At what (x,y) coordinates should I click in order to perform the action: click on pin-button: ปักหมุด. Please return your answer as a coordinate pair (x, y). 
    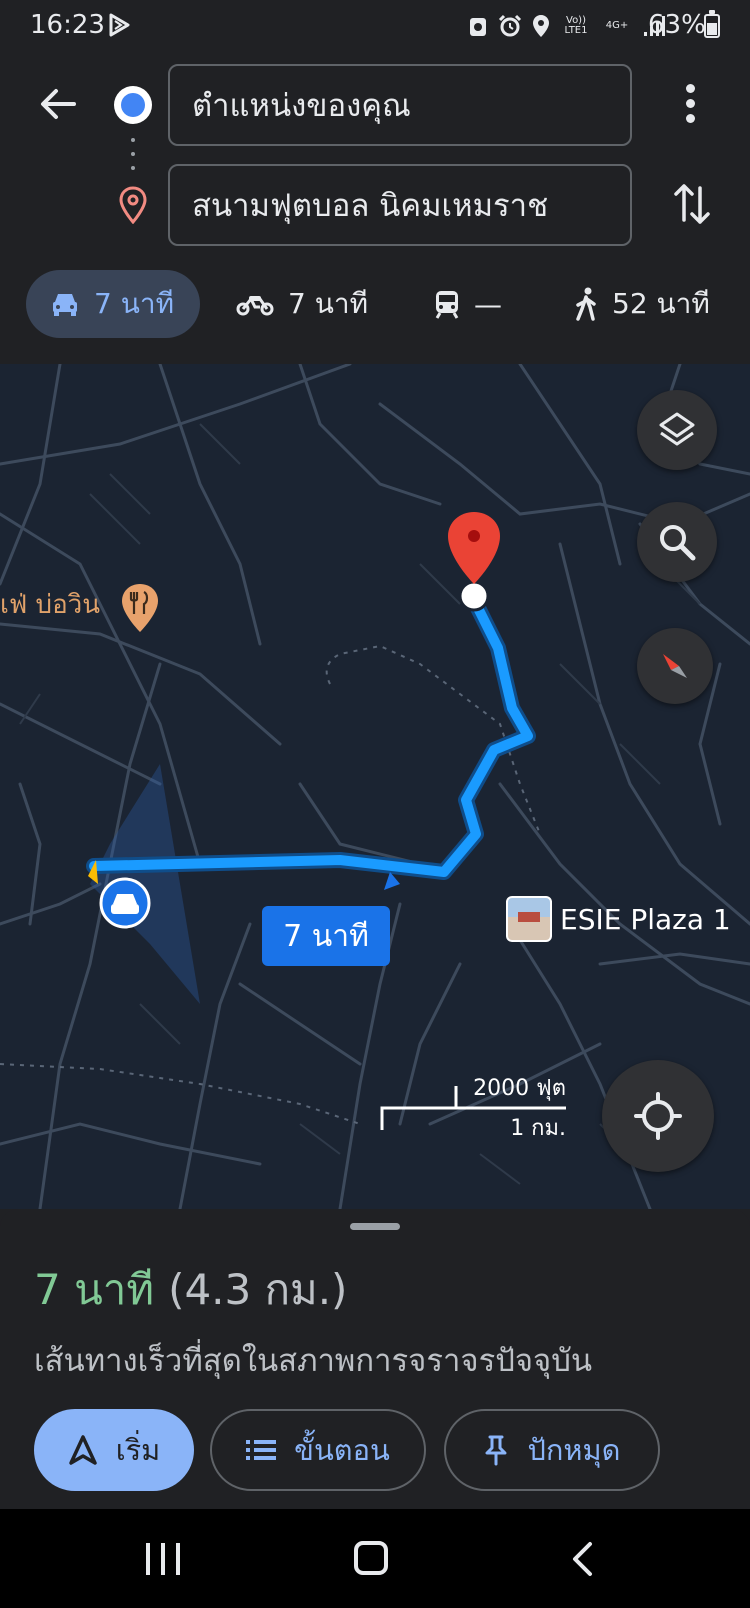
    Looking at the image, I should click on (552, 1450).